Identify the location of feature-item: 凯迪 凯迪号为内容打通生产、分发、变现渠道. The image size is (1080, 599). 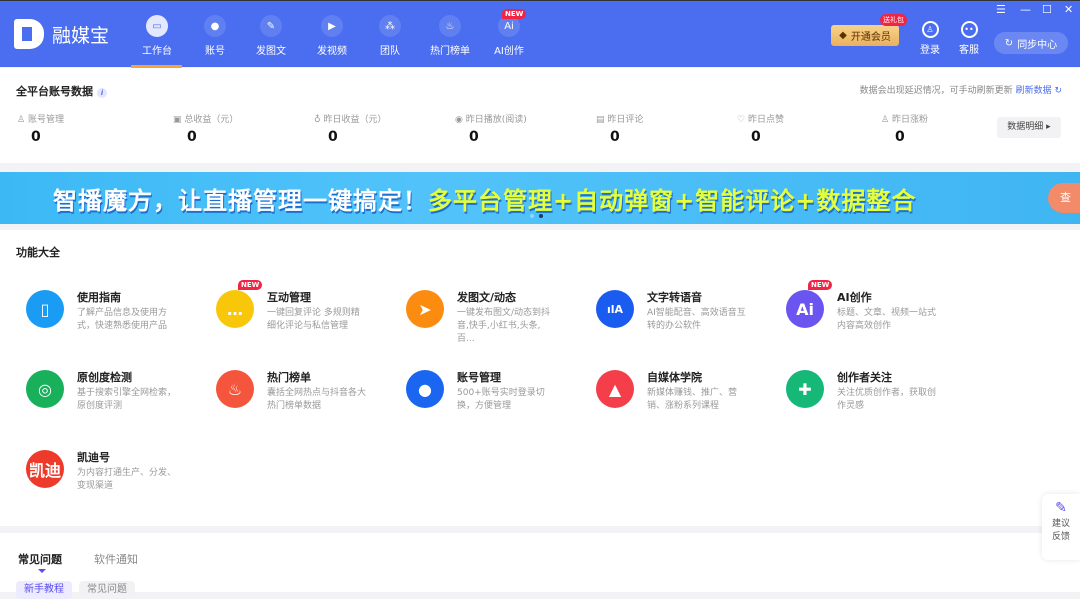
(116, 480).